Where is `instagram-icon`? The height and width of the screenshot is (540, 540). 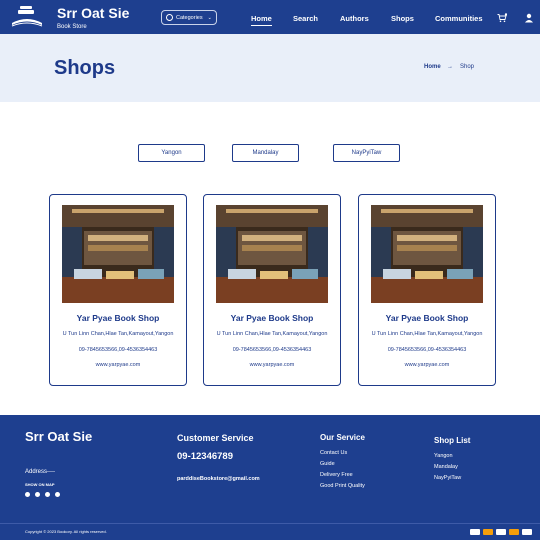
instagram-icon is located at coordinates (37, 494).